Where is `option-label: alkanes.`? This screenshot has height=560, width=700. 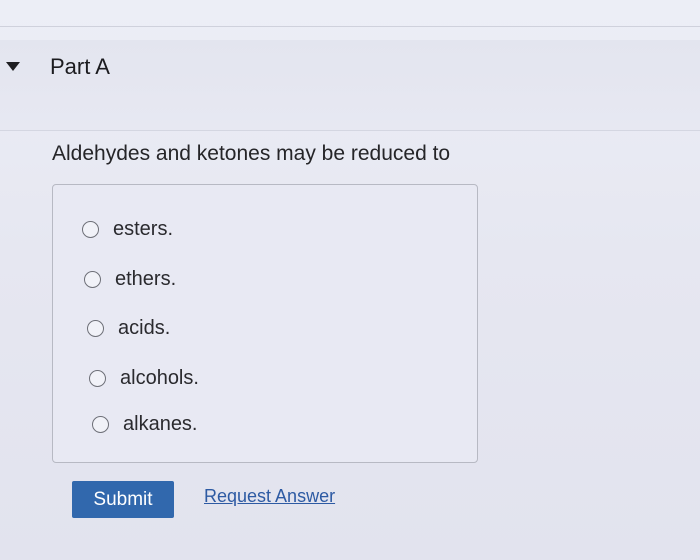 option-label: alkanes. is located at coordinates (160, 424).